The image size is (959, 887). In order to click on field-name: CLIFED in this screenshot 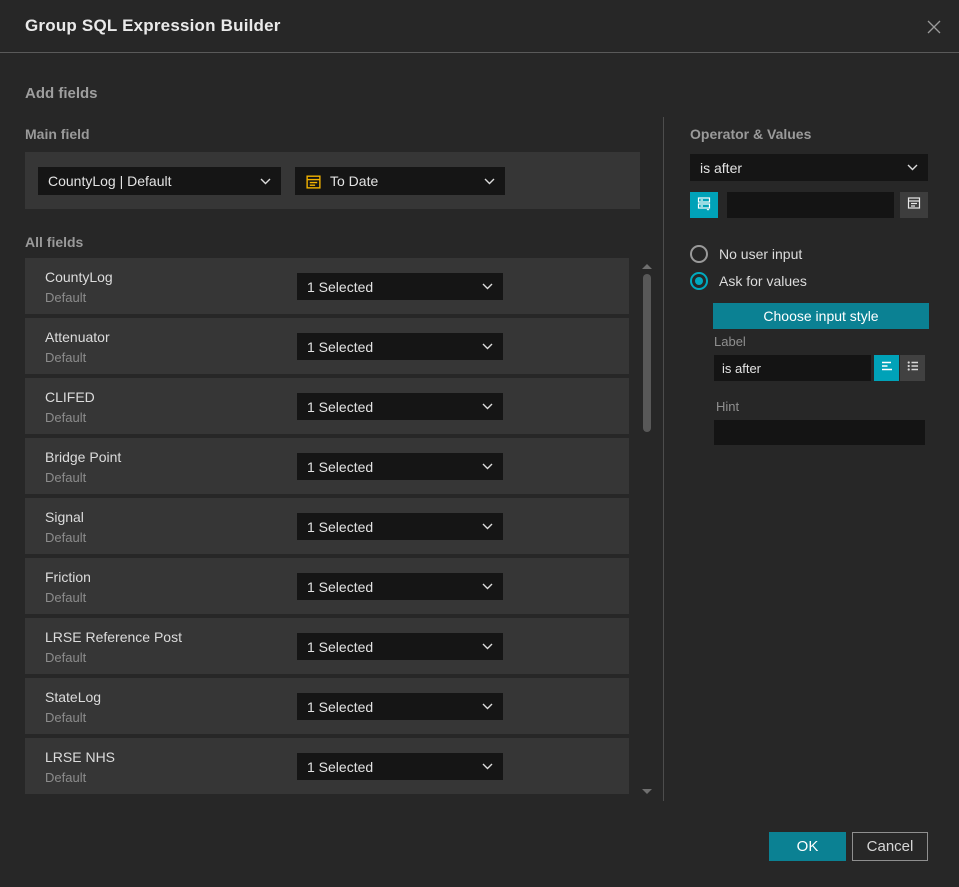, I will do `click(70, 397)`.